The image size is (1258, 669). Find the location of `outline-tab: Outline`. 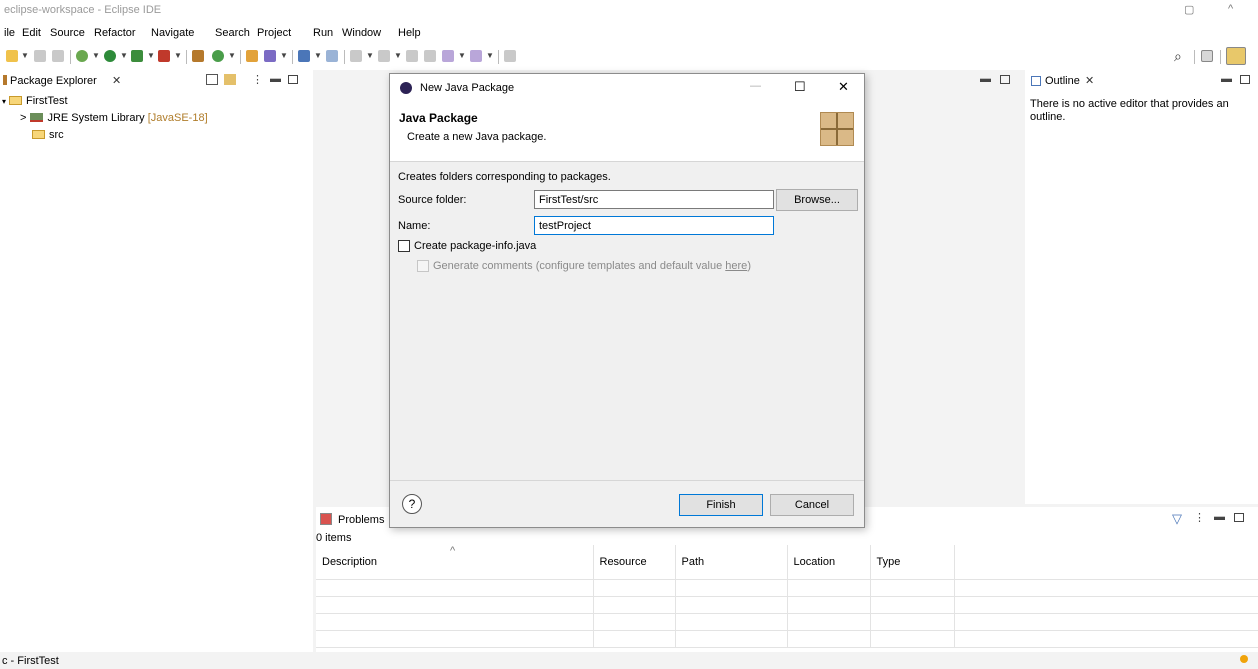

outline-tab: Outline is located at coordinates (1062, 81).